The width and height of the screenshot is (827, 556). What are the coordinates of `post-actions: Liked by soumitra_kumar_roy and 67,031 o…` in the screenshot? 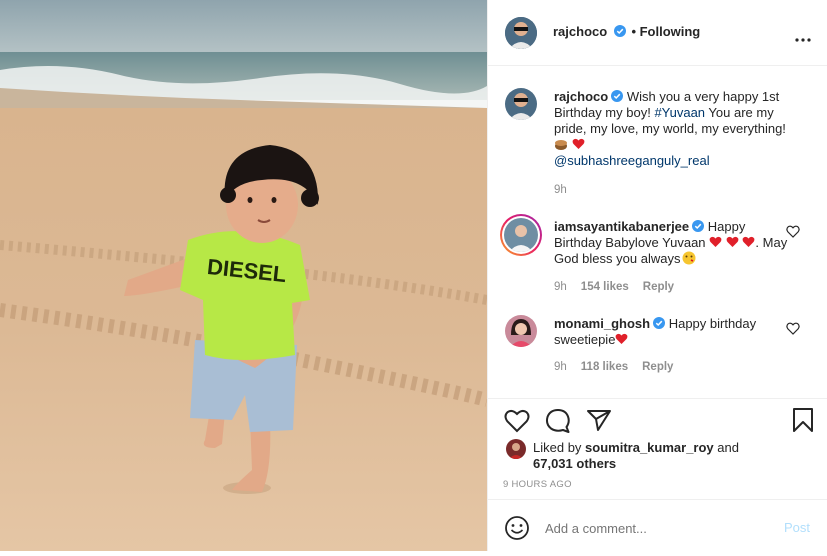 It's located at (657, 477).